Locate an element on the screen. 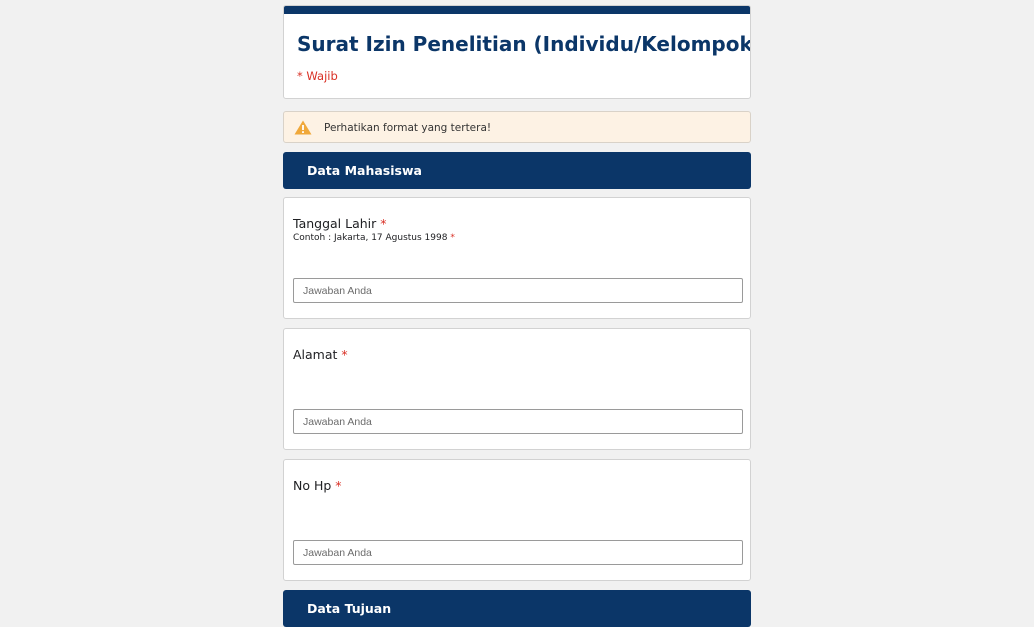 The width and height of the screenshot is (1034, 627). question-label: Tanggal Lahir * is located at coordinates (340, 223).